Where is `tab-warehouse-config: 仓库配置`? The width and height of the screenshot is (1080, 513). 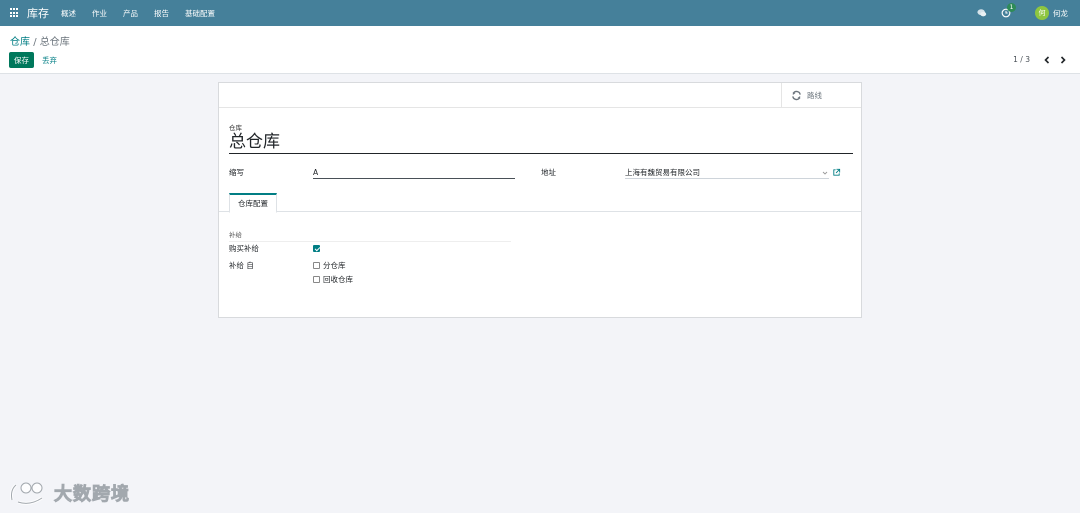
tab-warehouse-config: 仓库配置 is located at coordinates (253, 203).